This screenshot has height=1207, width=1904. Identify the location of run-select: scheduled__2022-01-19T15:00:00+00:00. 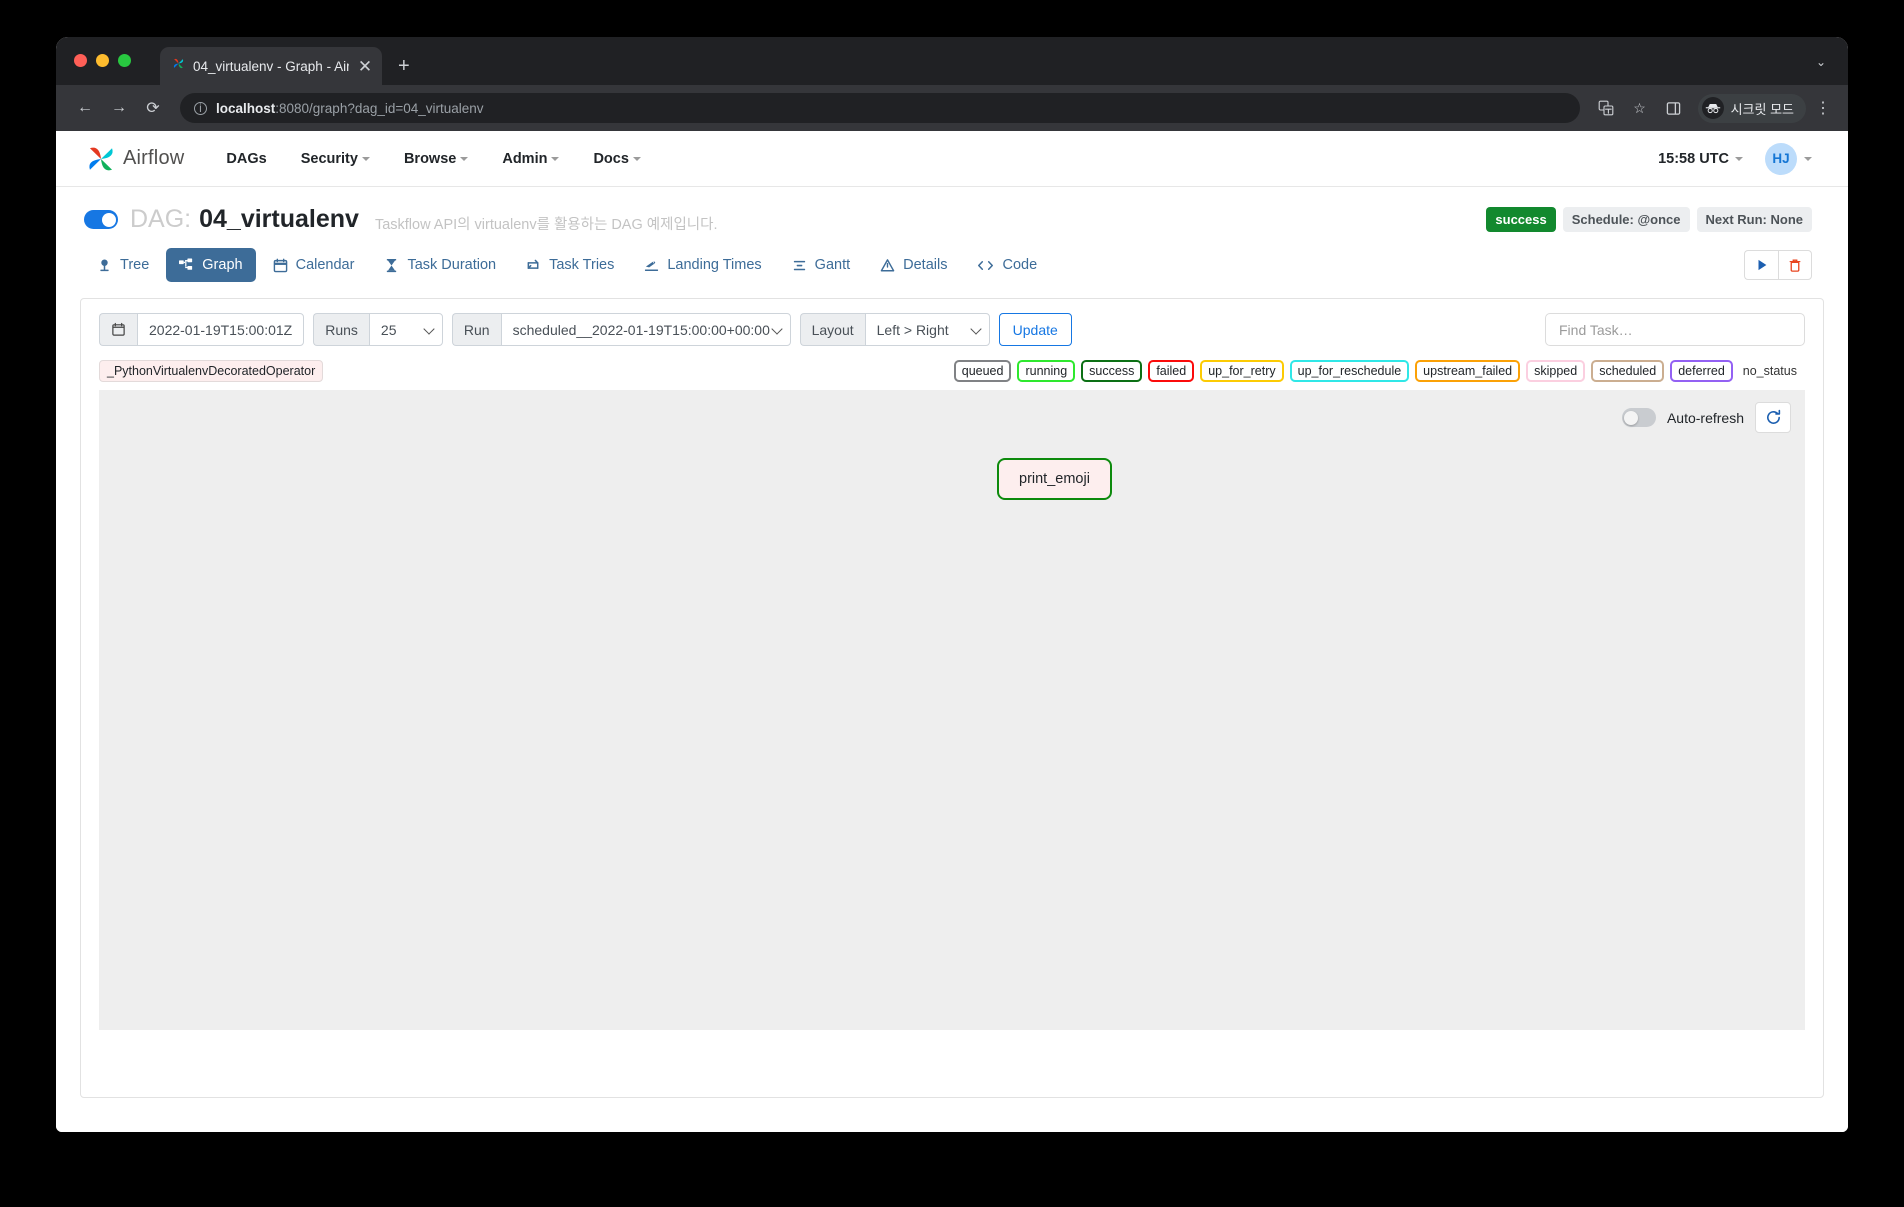
(645, 329).